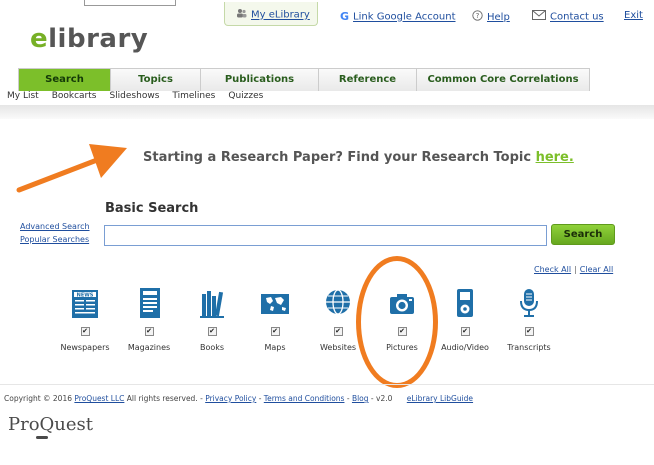 Image resolution: width=654 pixels, height=465 pixels. What do you see at coordinates (150, 303) in the screenshot?
I see `magazine-icon` at bounding box center [150, 303].